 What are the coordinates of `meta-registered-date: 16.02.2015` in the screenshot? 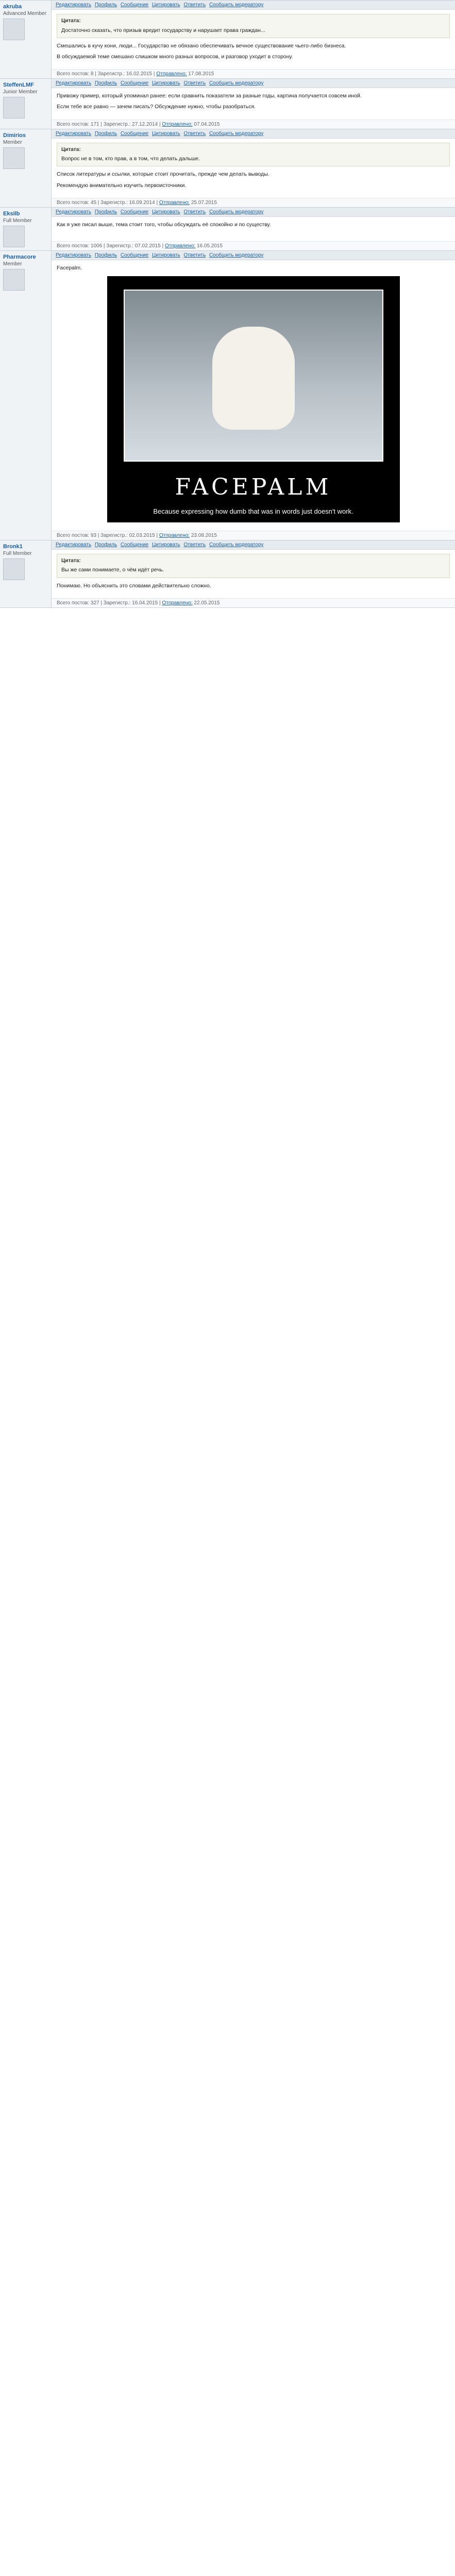 It's located at (139, 74).